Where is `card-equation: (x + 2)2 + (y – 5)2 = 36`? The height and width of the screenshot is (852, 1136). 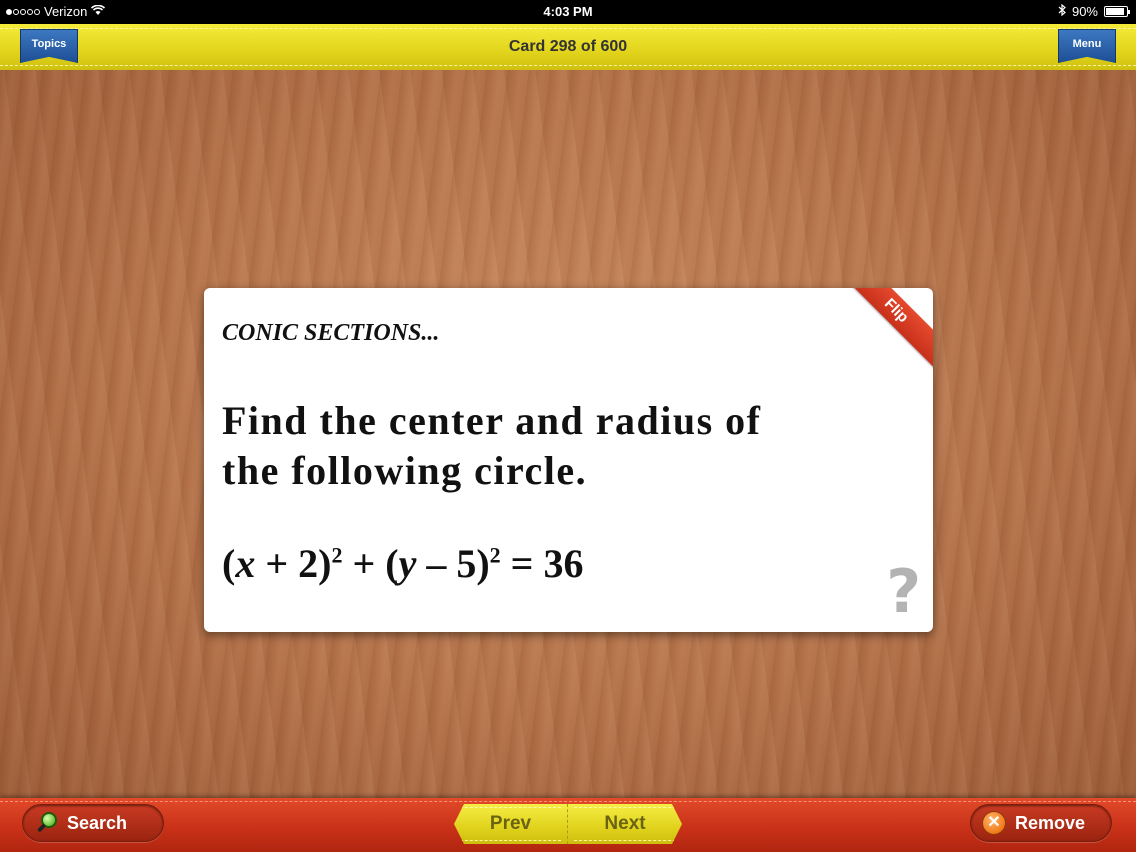 card-equation: (x + 2)2 + (y – 5)2 = 36 is located at coordinates (402, 563).